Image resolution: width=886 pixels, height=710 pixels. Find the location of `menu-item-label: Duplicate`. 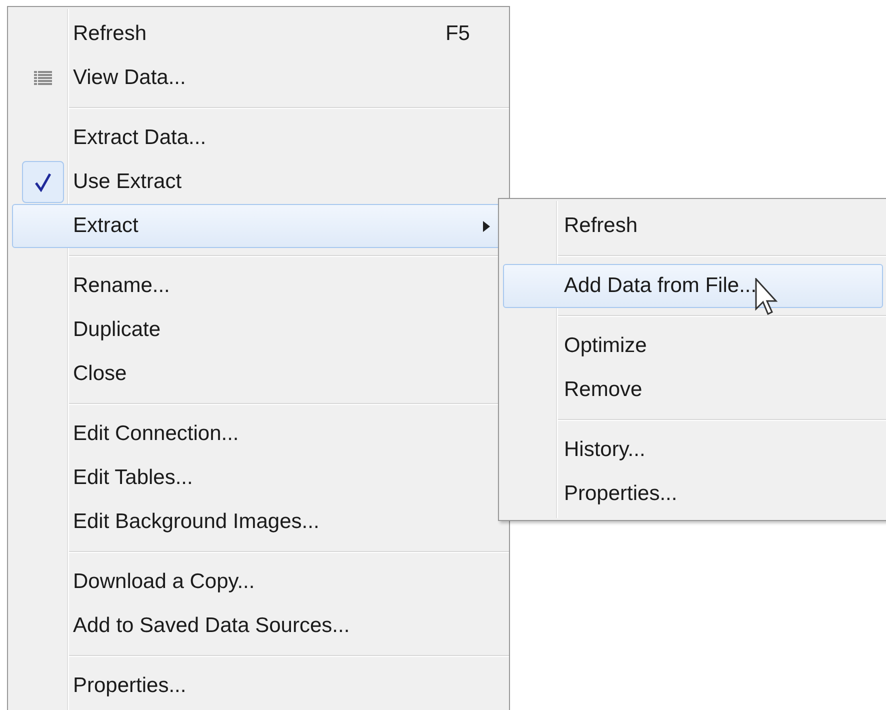

menu-item-label: Duplicate is located at coordinates (117, 330).